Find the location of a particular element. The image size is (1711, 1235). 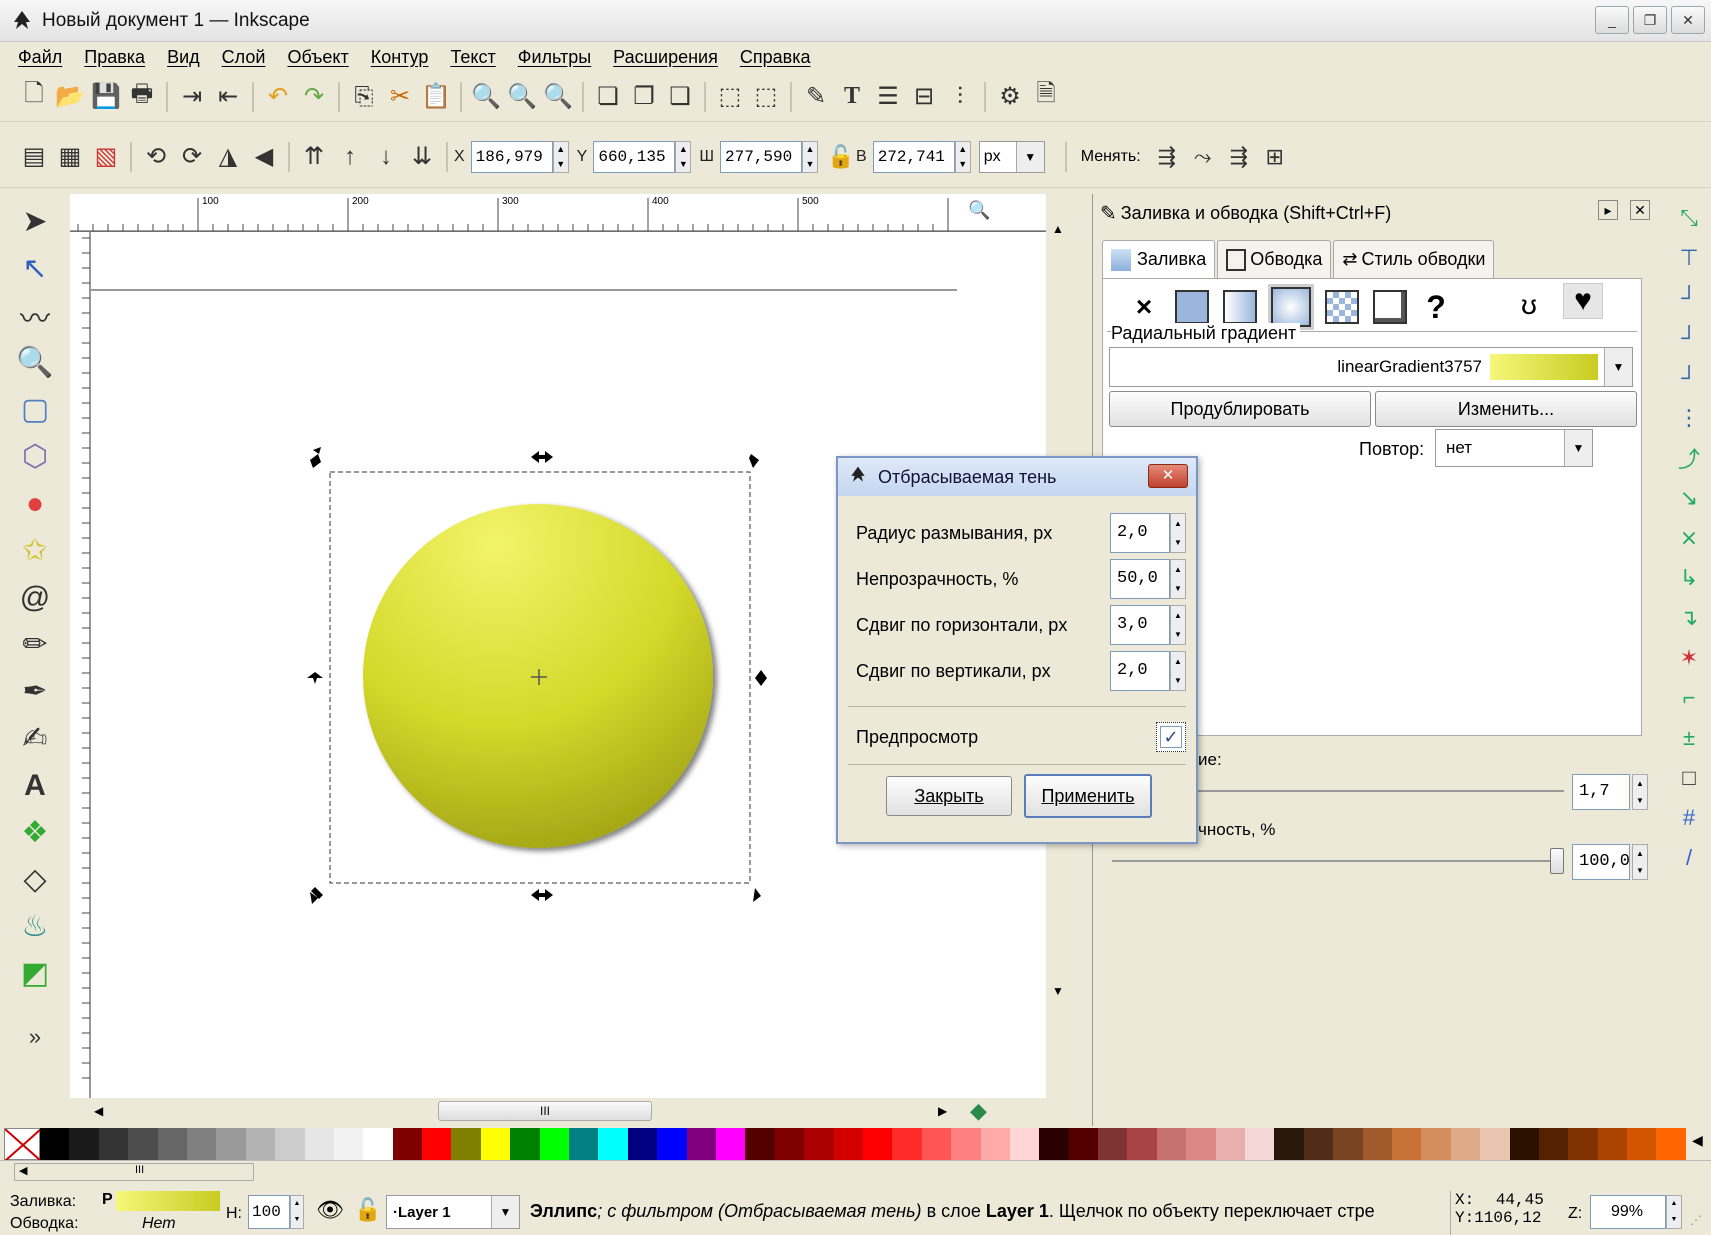

radial-gradient-icon is located at coordinates (1291, 307).